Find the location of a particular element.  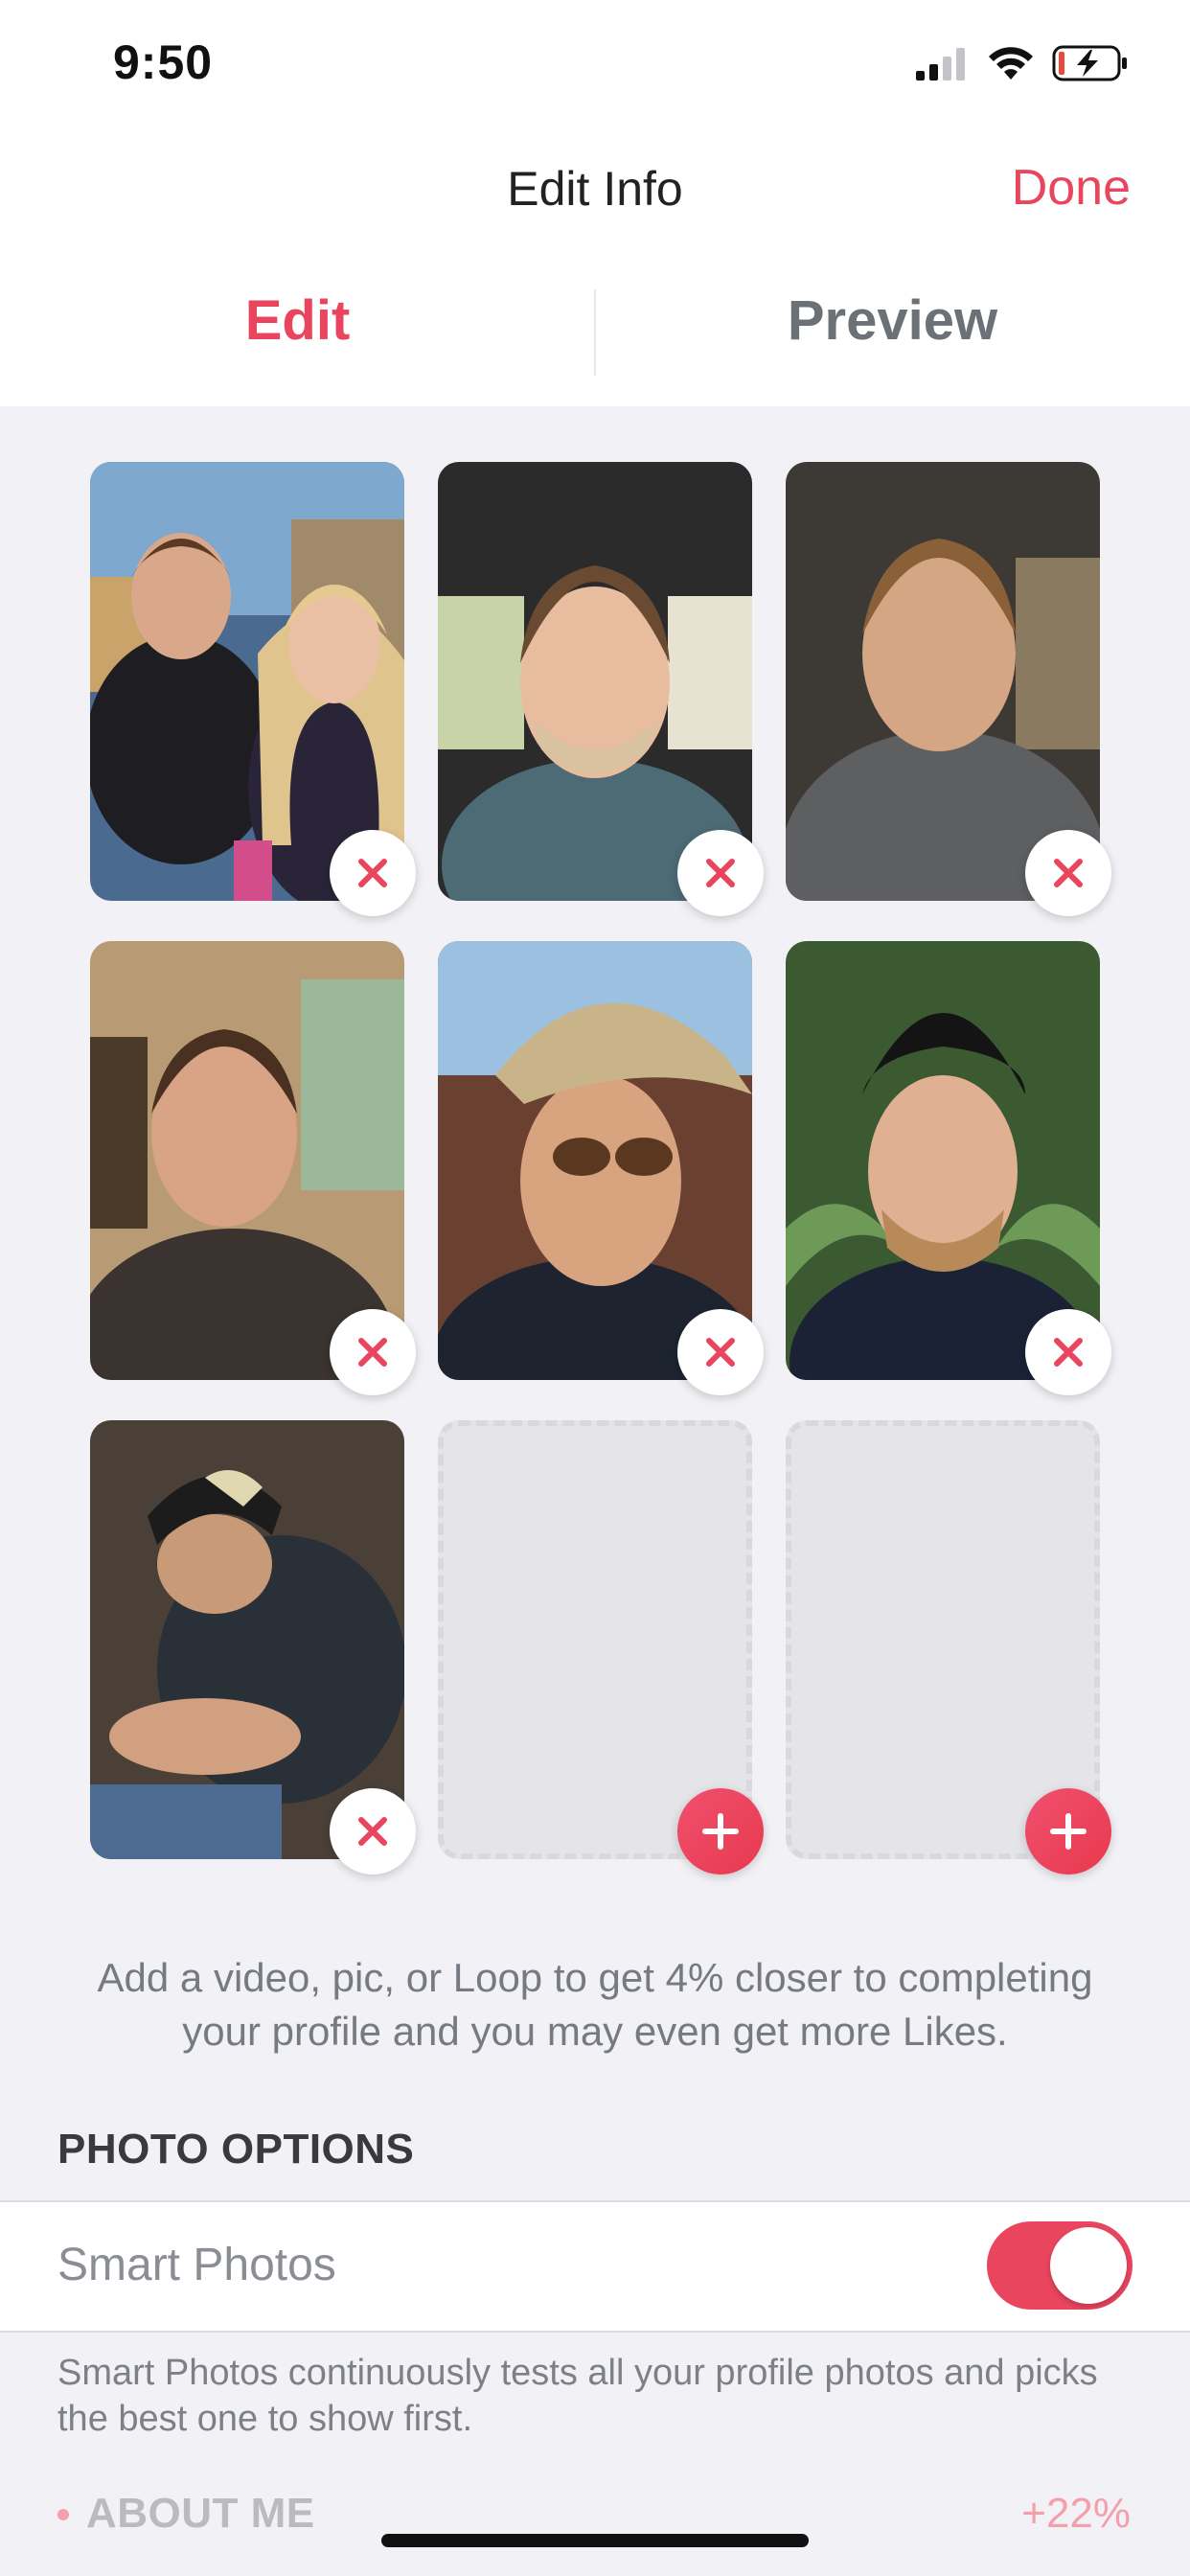

tab-edit: Edit is located at coordinates (297, 327).